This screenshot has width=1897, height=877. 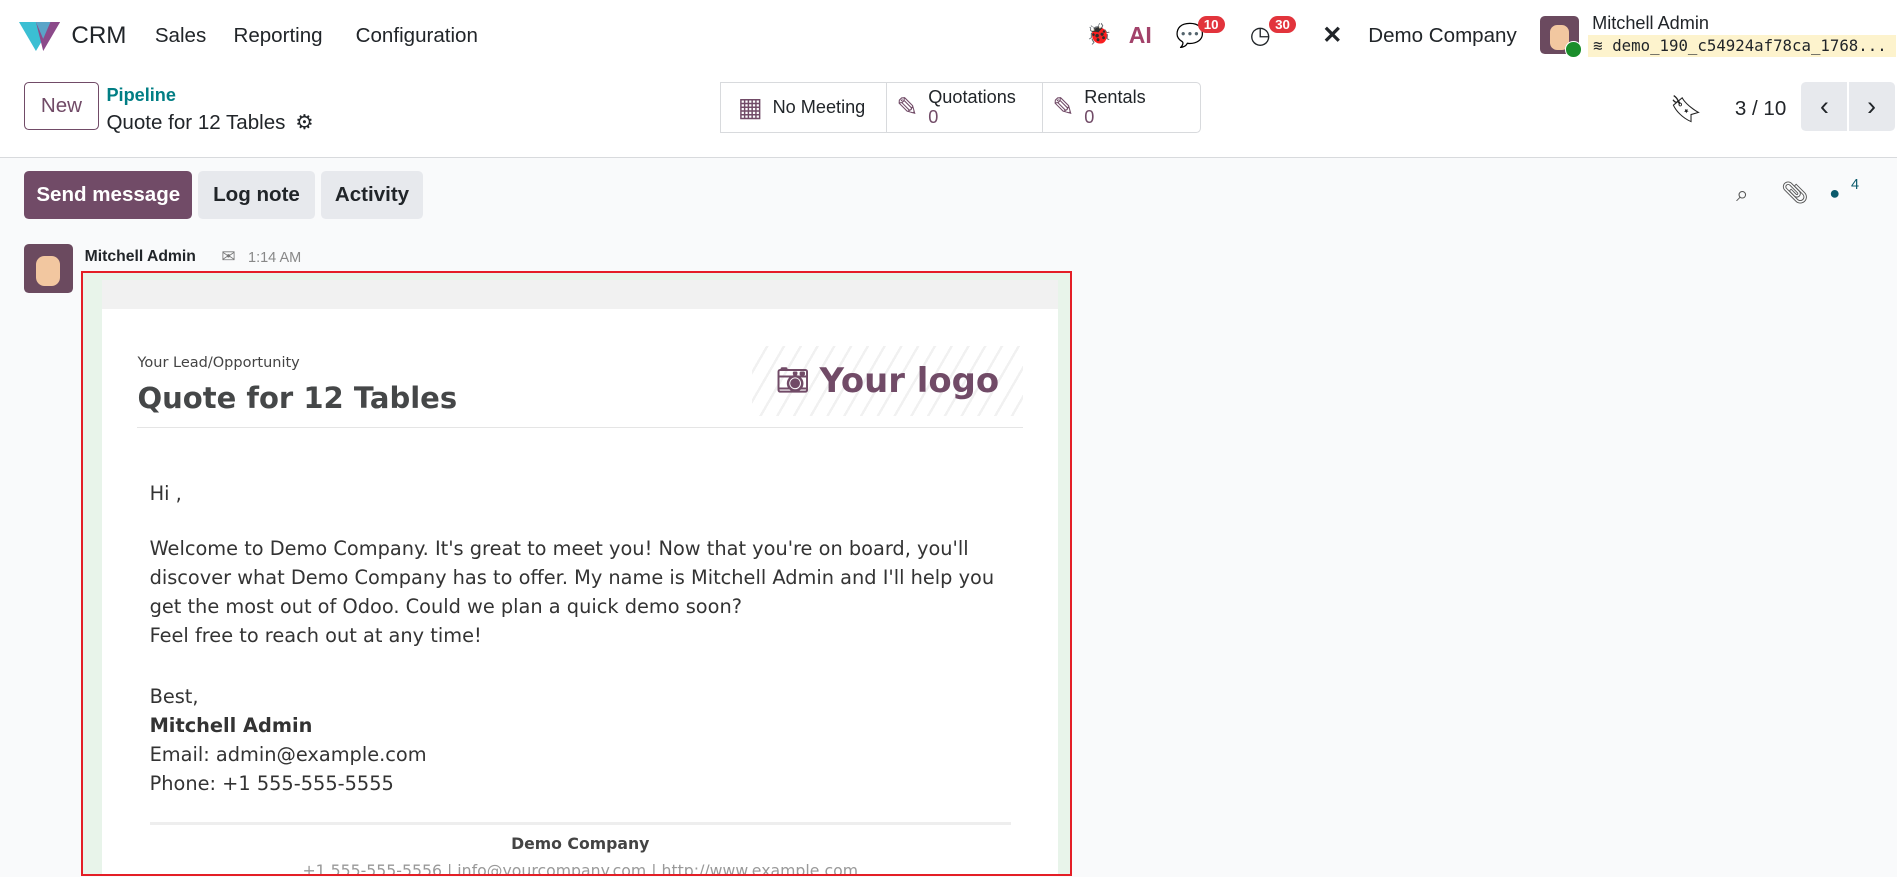 I want to click on pager-previous-button: ‹, so click(x=1824, y=106).